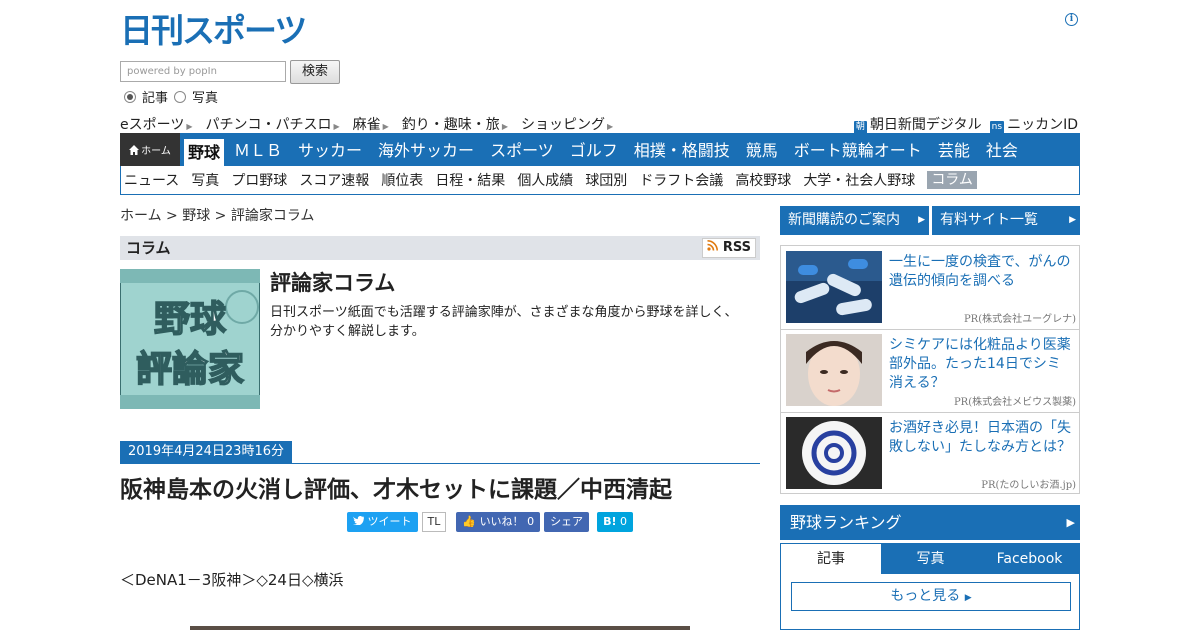 Image resolution: width=1200 pixels, height=630 pixels. I want to click on thumb-title-line2: 評論家, so click(190, 369).